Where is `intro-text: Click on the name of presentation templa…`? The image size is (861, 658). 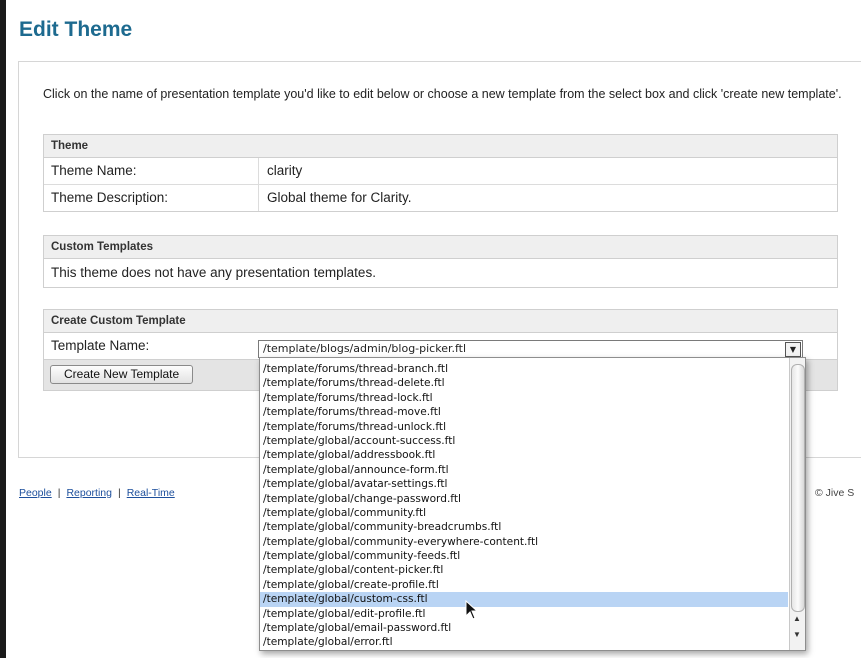 intro-text: Click on the name of presentation templa… is located at coordinates (442, 94).